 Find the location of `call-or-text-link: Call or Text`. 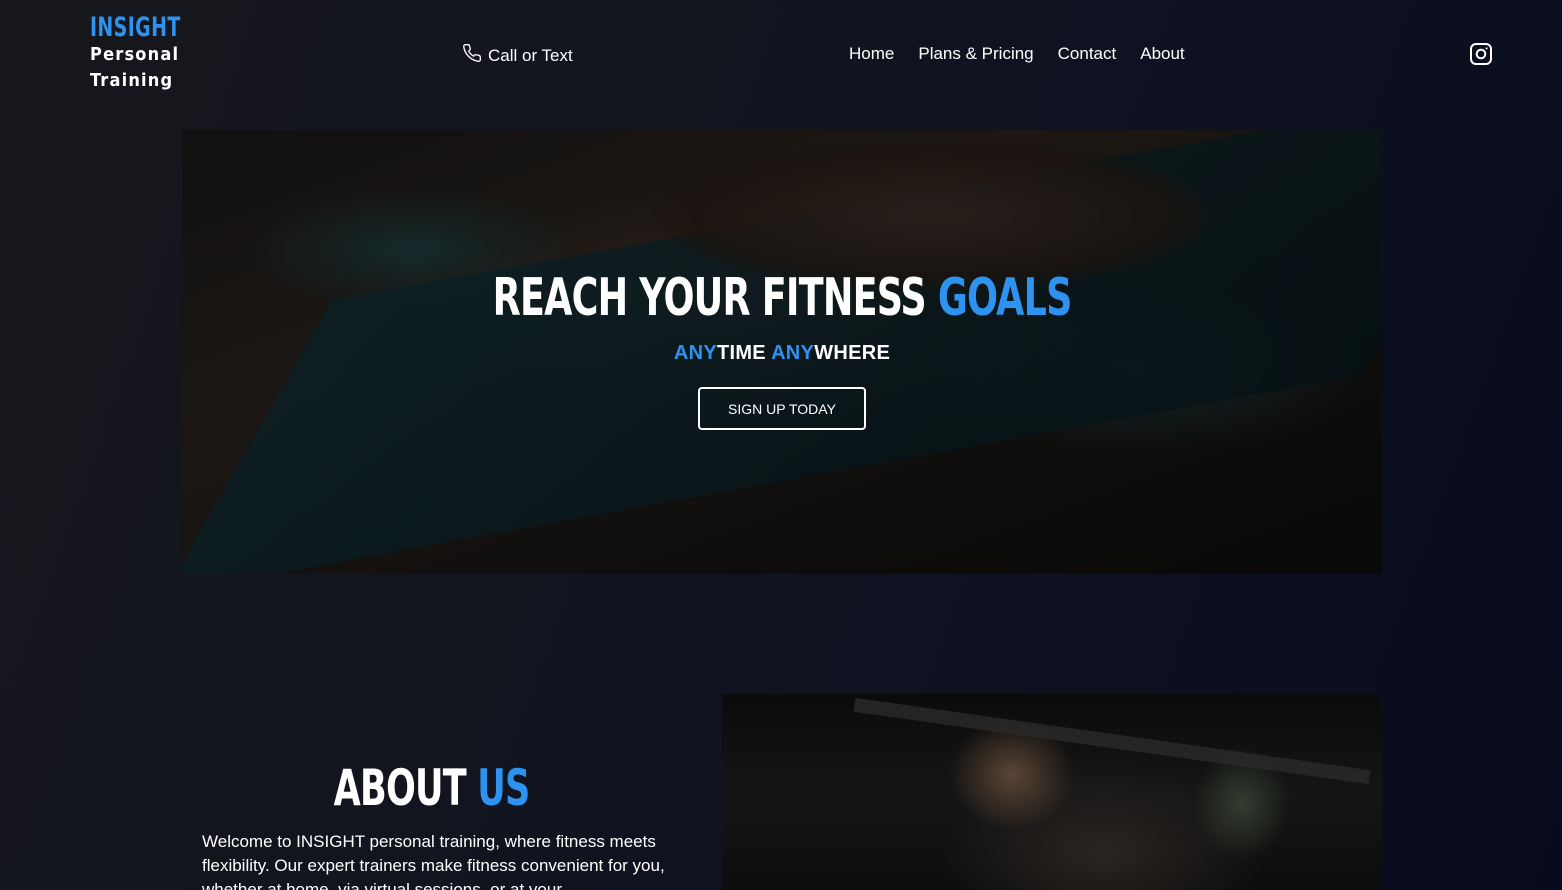

call-or-text-link: Call or Text is located at coordinates (517, 55).